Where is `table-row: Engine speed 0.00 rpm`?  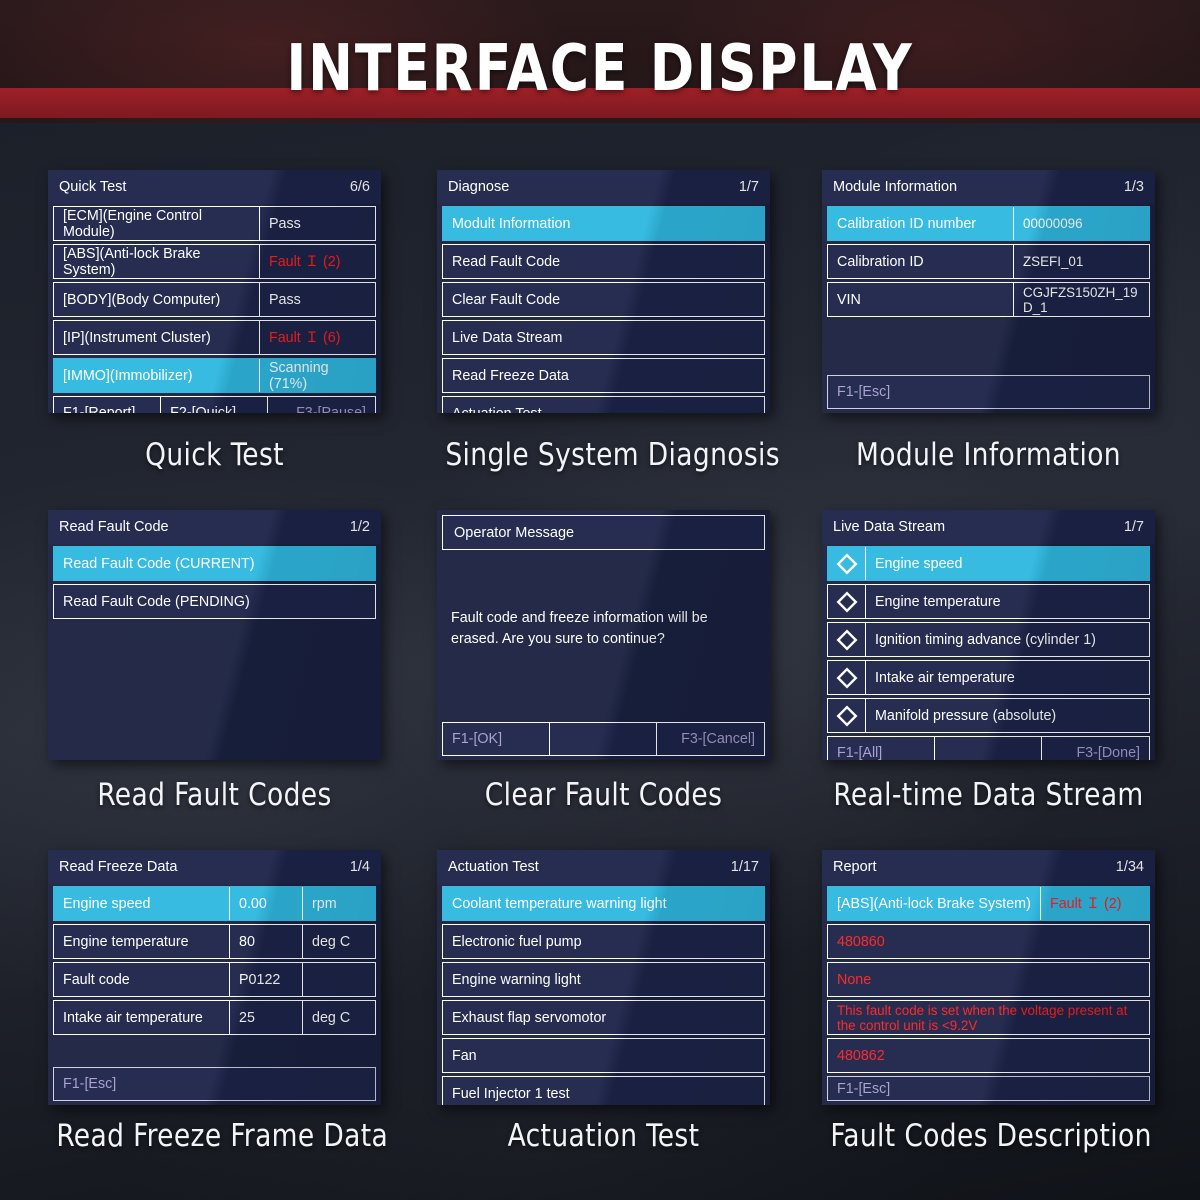
table-row: Engine speed 0.00 rpm is located at coordinates (214, 903).